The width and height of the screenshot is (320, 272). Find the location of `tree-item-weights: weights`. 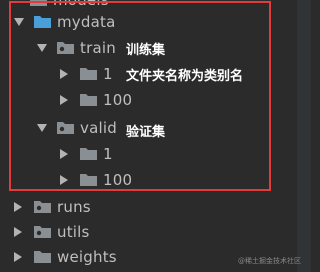

tree-item-weights: weights is located at coordinates (65, 257).